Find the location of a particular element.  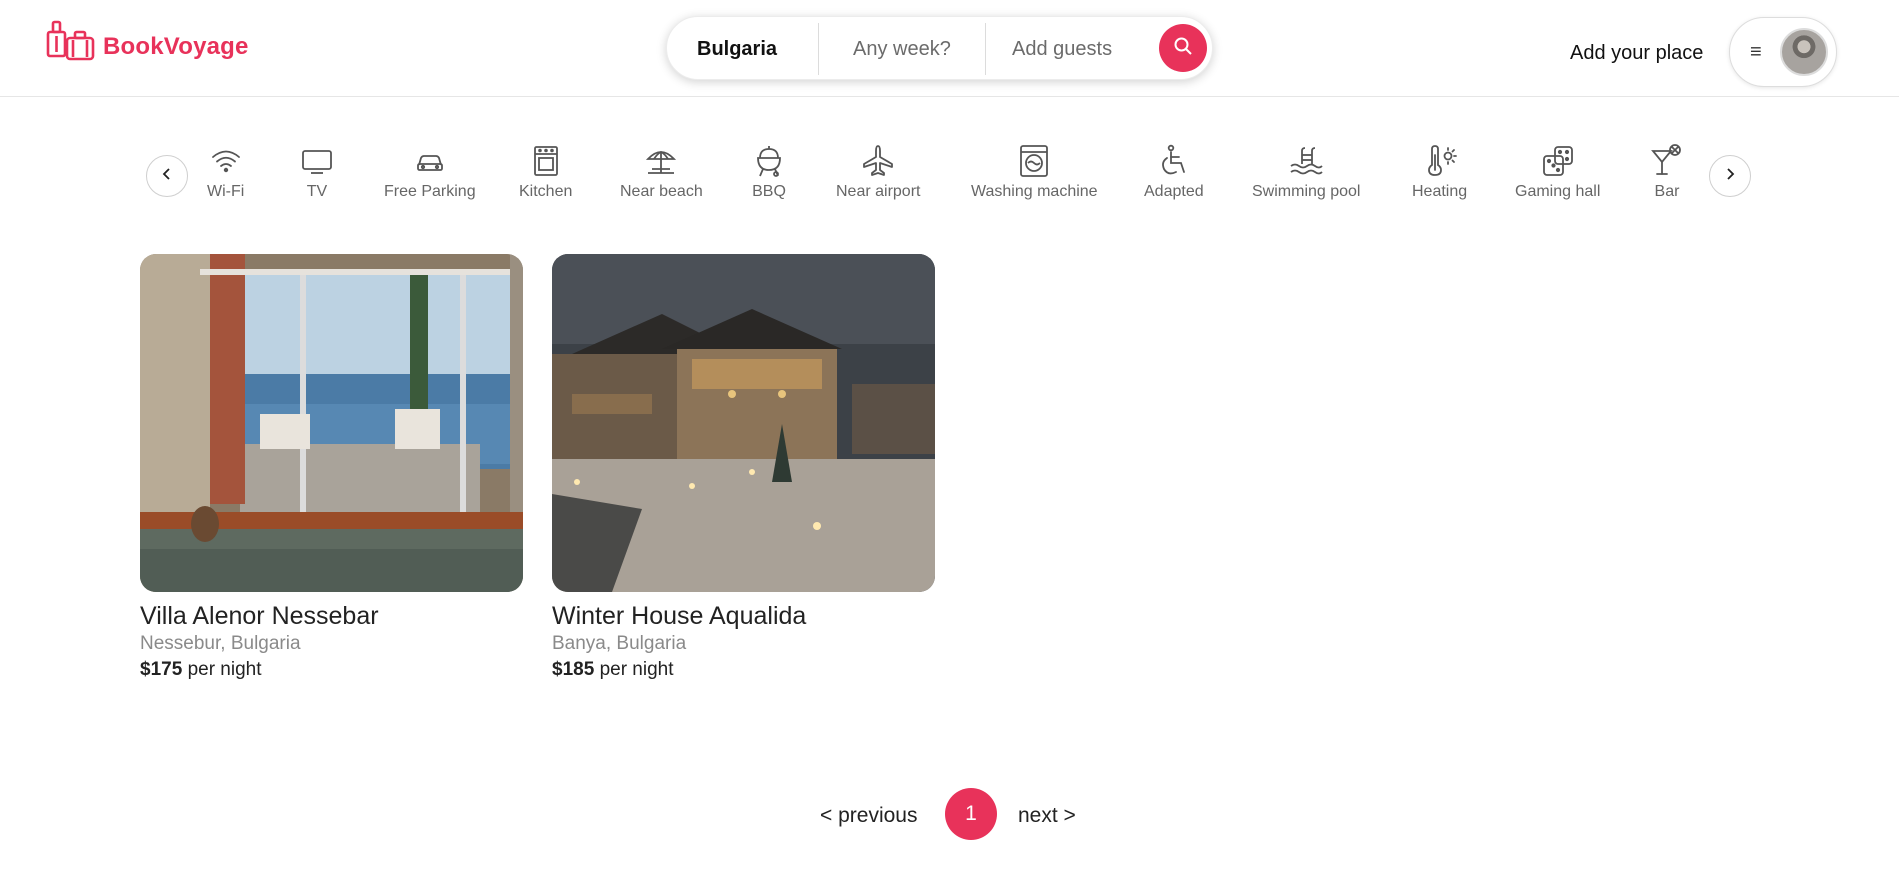

current-page-button: 1 is located at coordinates (971, 814).